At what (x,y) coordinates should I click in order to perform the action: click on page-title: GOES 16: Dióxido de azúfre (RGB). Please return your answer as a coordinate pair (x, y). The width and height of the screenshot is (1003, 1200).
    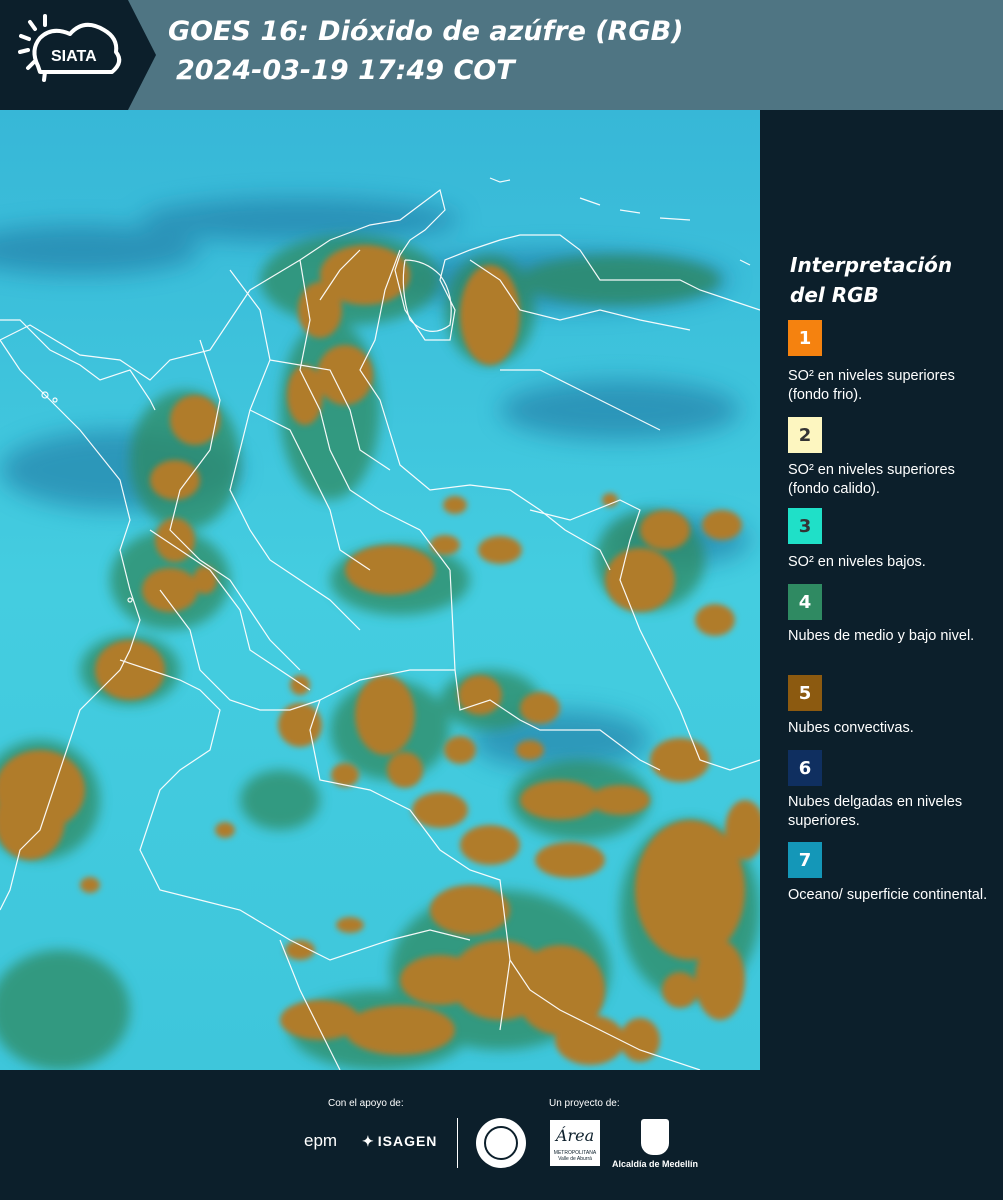
    Looking at the image, I should click on (426, 31).